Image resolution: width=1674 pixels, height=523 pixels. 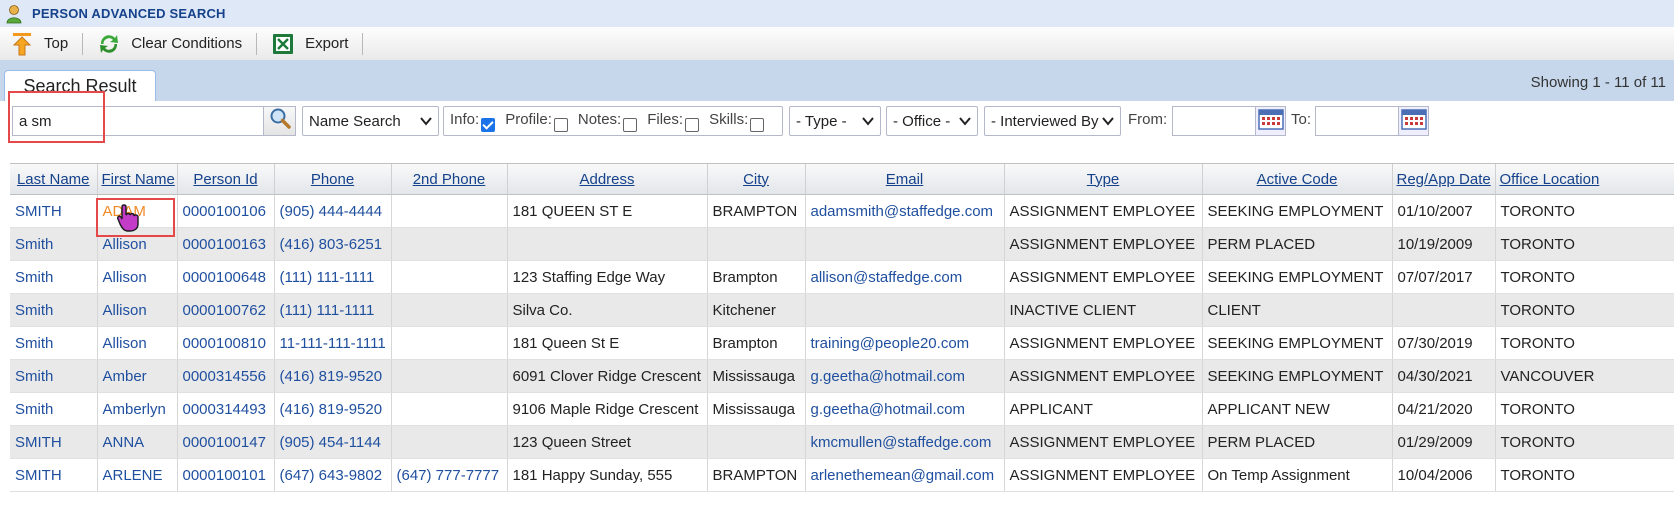 I want to click on column-header: Email, so click(x=905, y=179).